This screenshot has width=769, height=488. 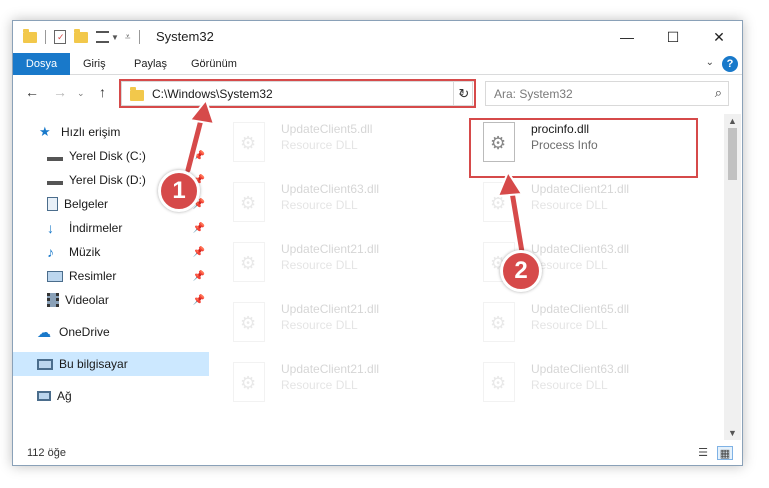 I want to click on step-1-badge: 1, so click(x=179, y=191).